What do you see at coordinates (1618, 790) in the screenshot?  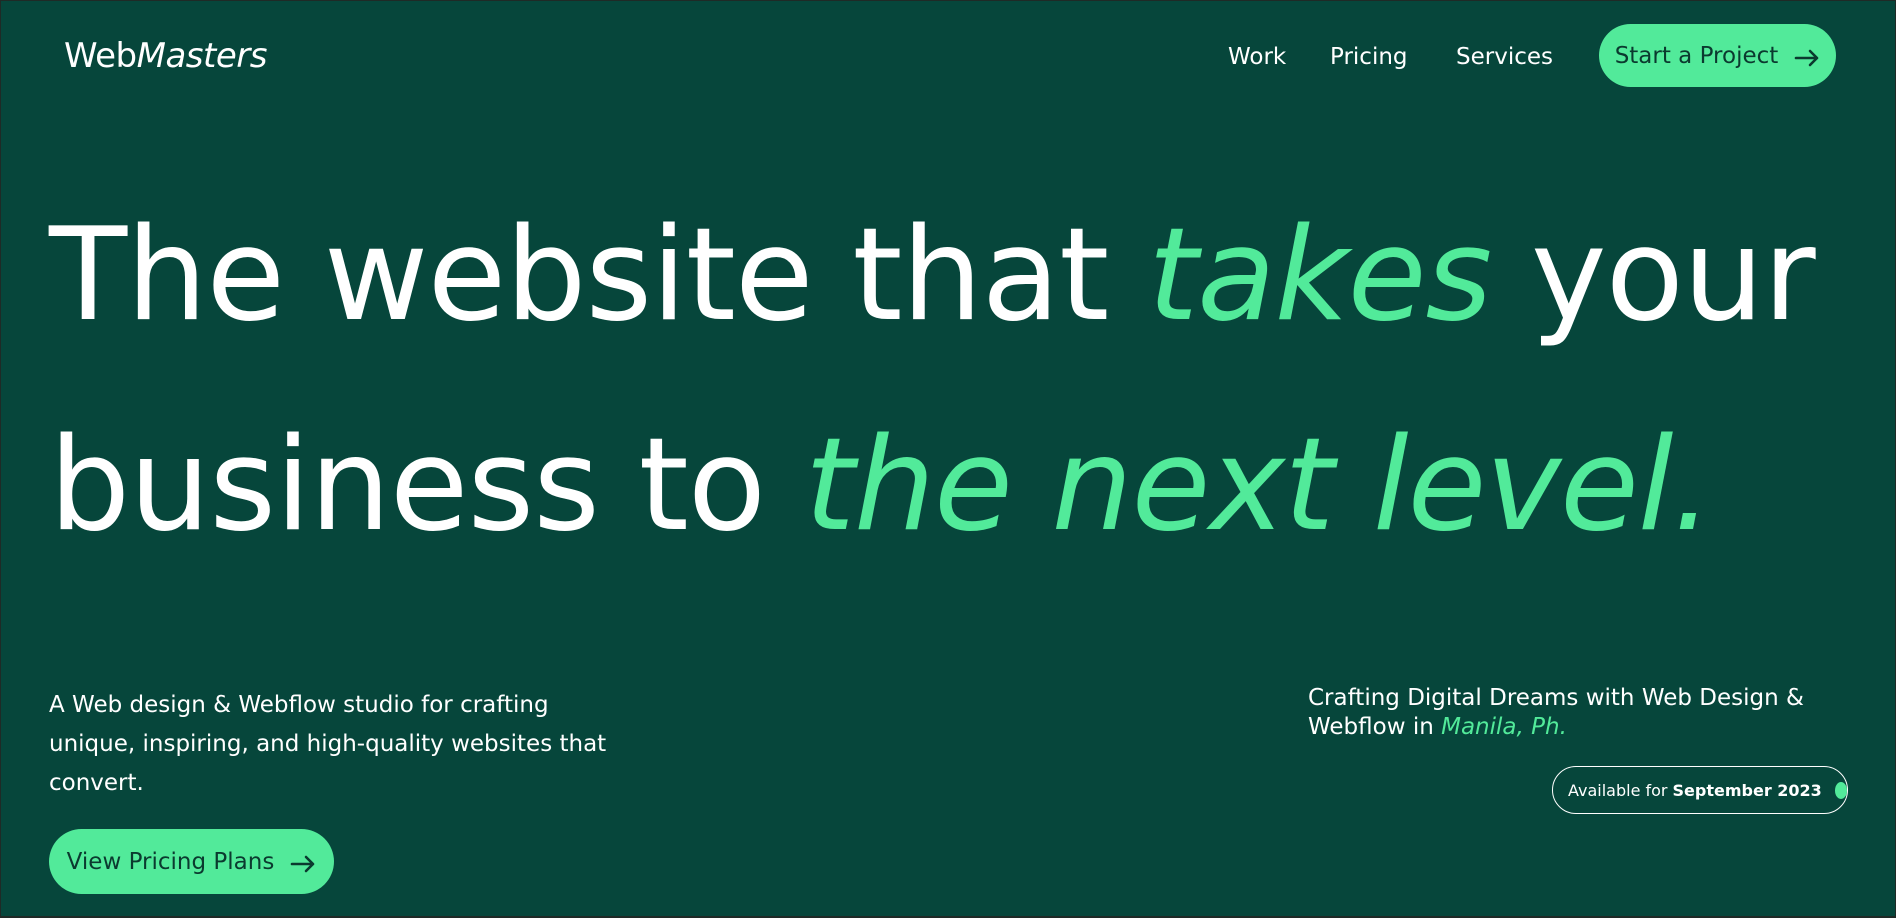 I see `availability-label: Available for` at bounding box center [1618, 790].